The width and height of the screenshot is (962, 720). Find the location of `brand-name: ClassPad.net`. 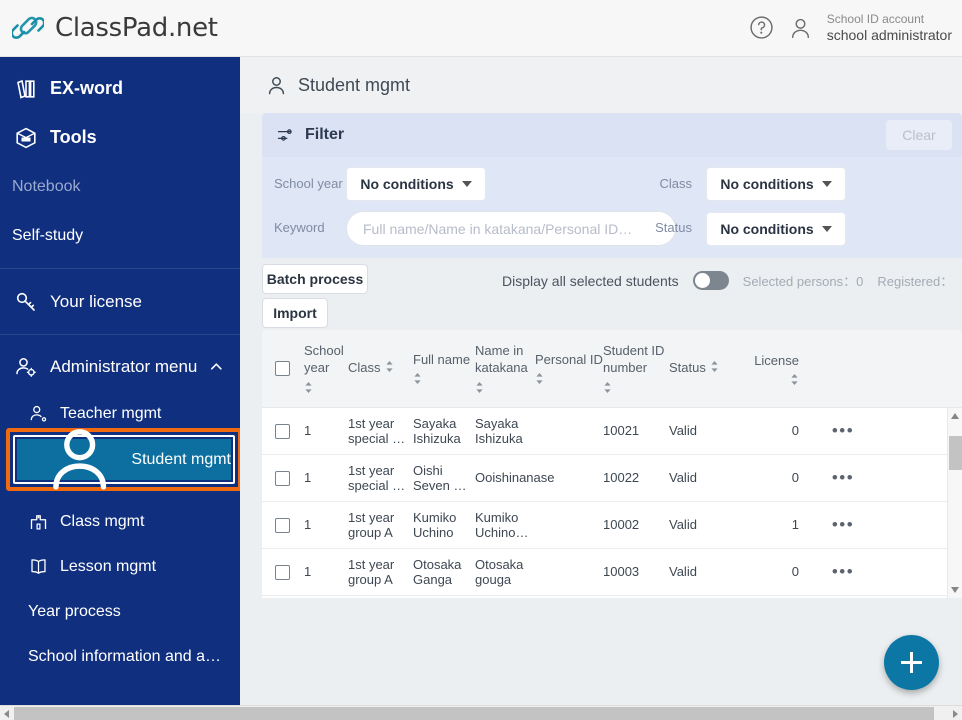

brand-name: ClassPad.net is located at coordinates (136, 28).